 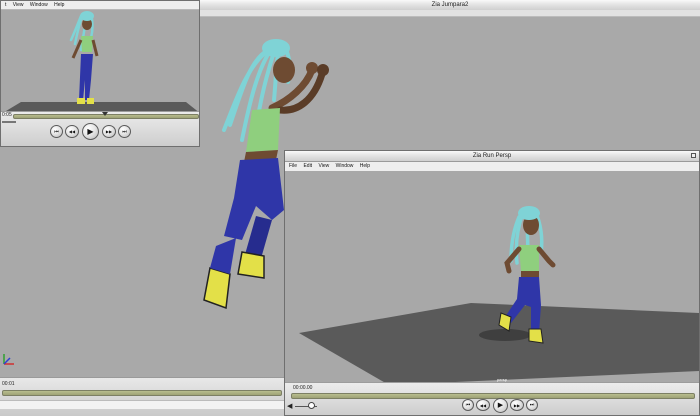 I want to click on jump-window-title: Zia Jumpara2, so click(x=450, y=5).